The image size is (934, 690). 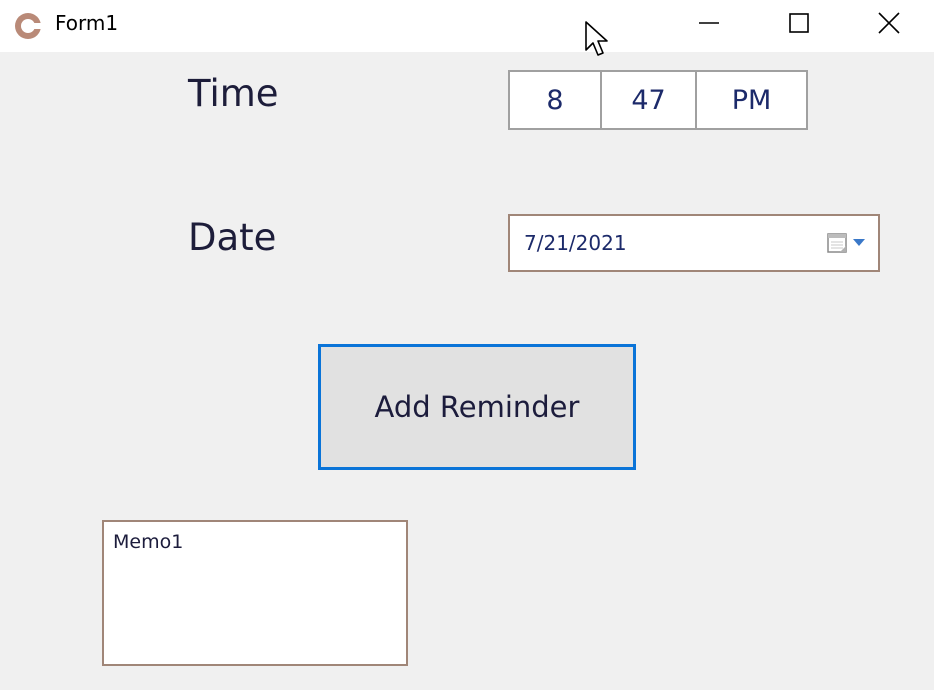 I want to click on window-title: Form1, so click(x=87, y=23).